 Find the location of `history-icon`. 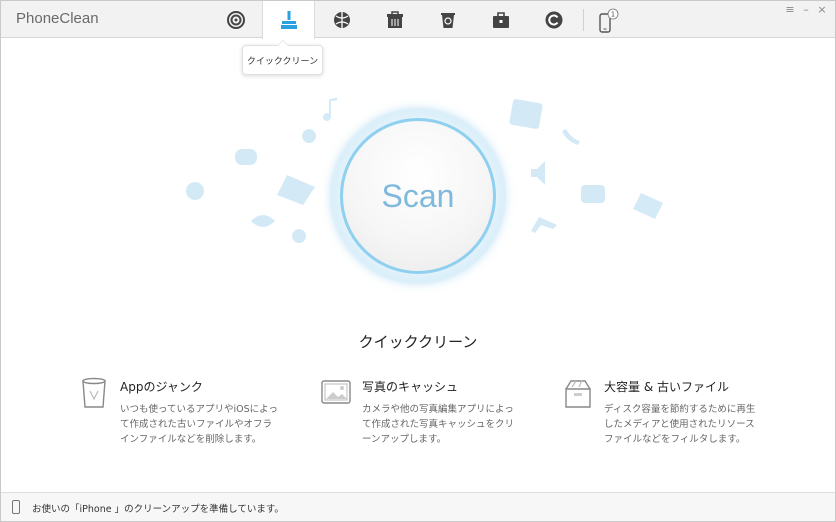

history-icon is located at coordinates (553, 19).